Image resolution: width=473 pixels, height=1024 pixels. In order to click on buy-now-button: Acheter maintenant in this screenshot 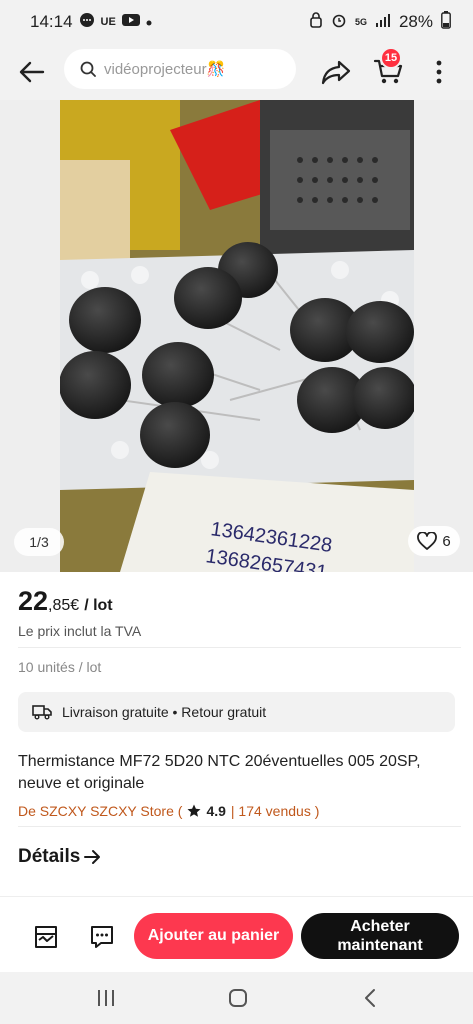, I will do `click(380, 936)`.